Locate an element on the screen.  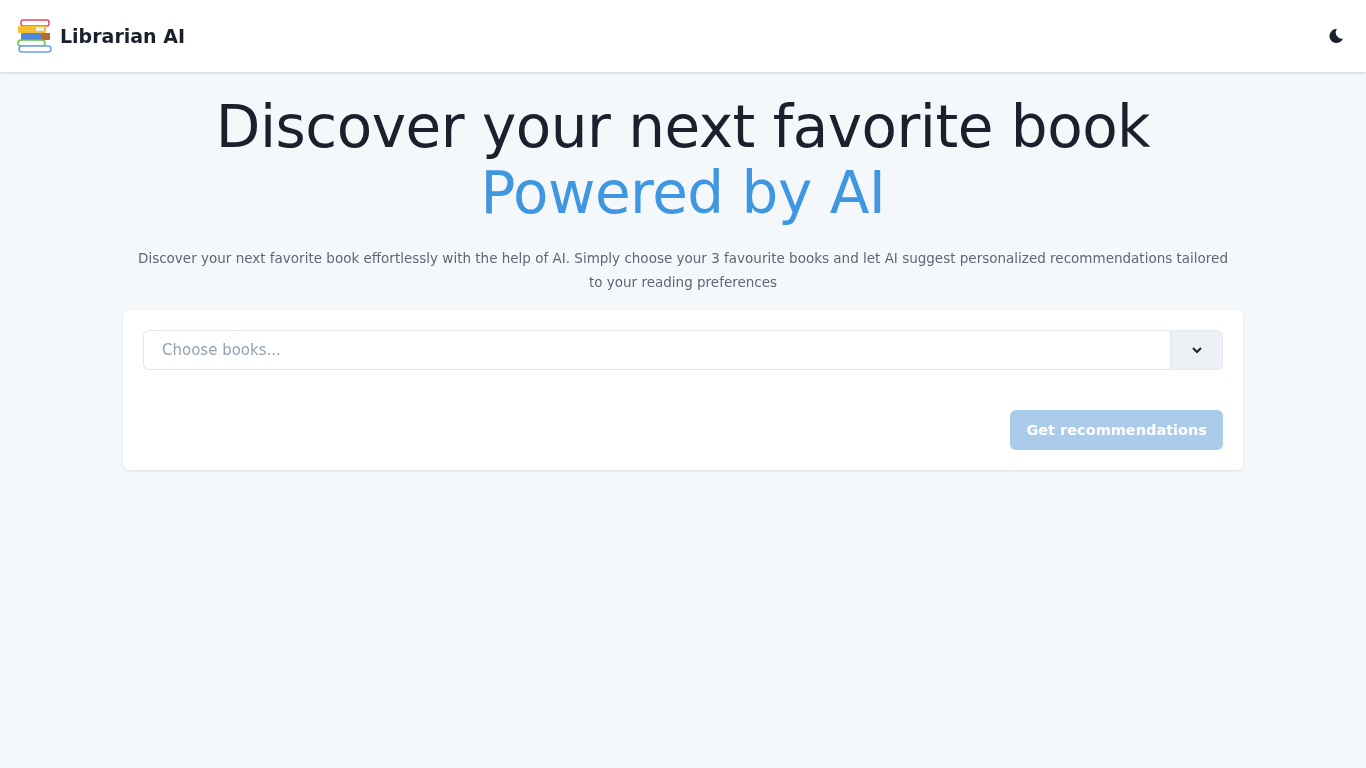
moon-icon is located at coordinates (1336, 36).